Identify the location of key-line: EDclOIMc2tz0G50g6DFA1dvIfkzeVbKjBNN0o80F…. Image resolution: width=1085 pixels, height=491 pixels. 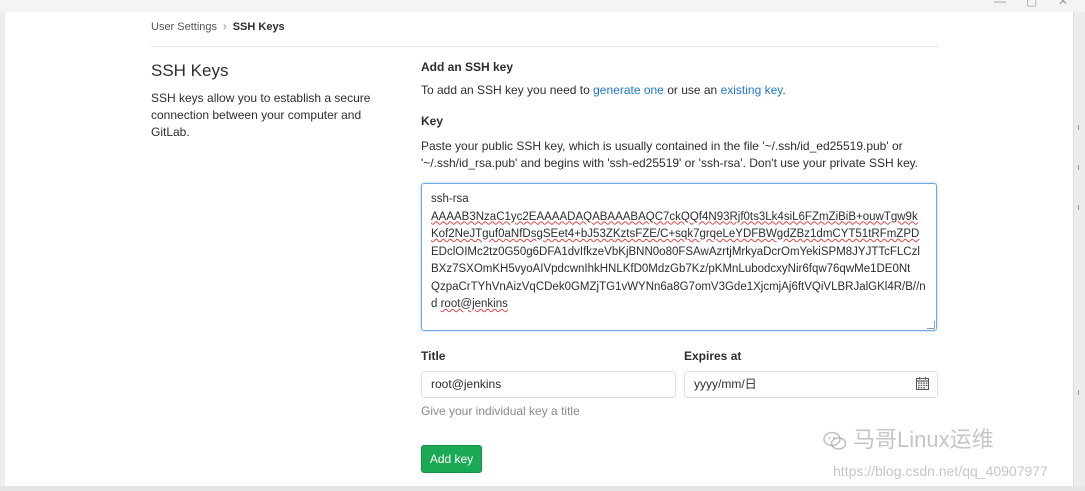
(675, 251).